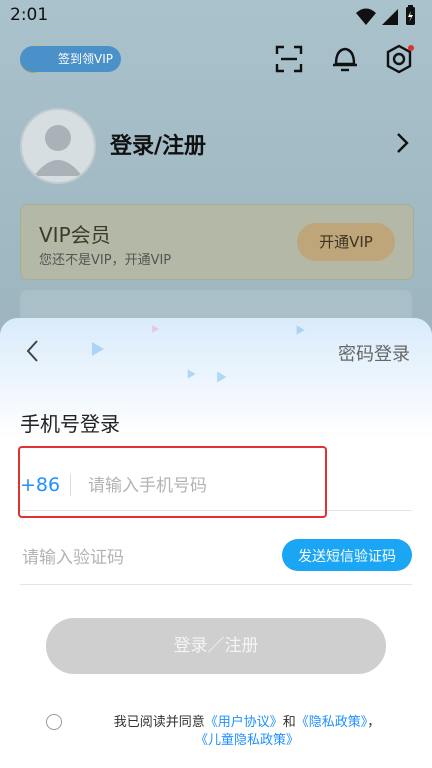 This screenshot has height=768, width=432. Describe the element at coordinates (289, 722) in the screenshot. I see `agreement-and: 和` at that location.